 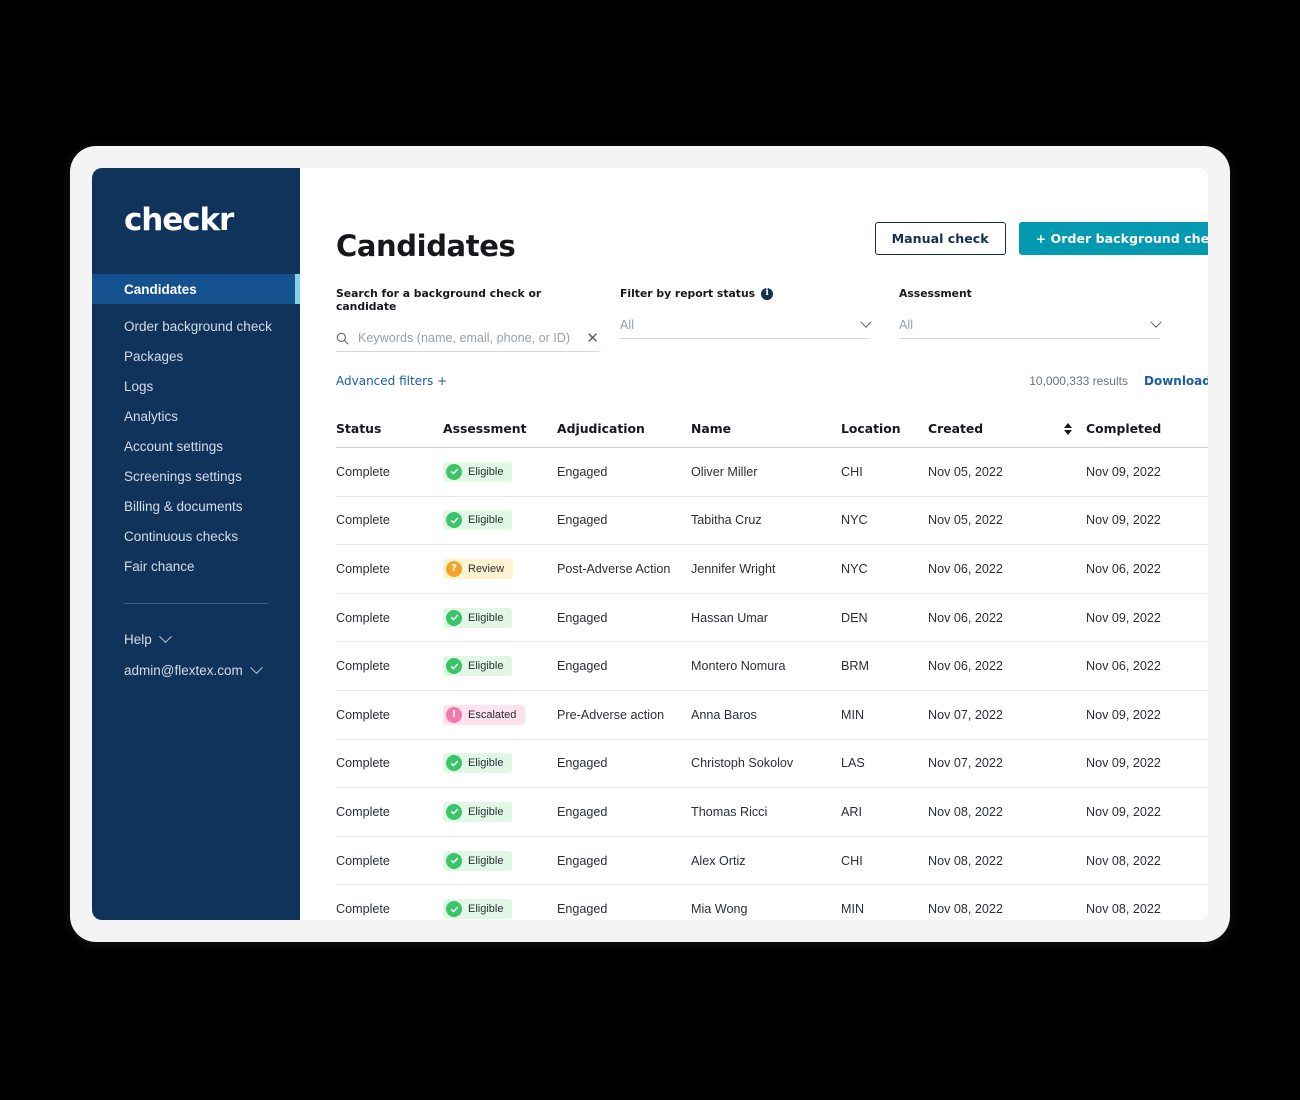 I want to click on advanced-filters-link: Advanced filters +, so click(x=391, y=381).